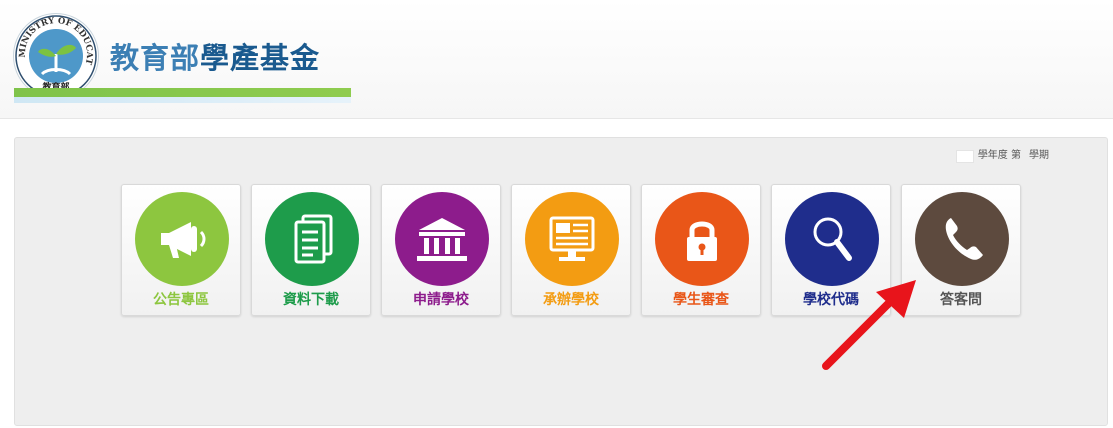  Describe the element at coordinates (701, 300) in the screenshot. I see `tile-label: 學生審查` at that location.